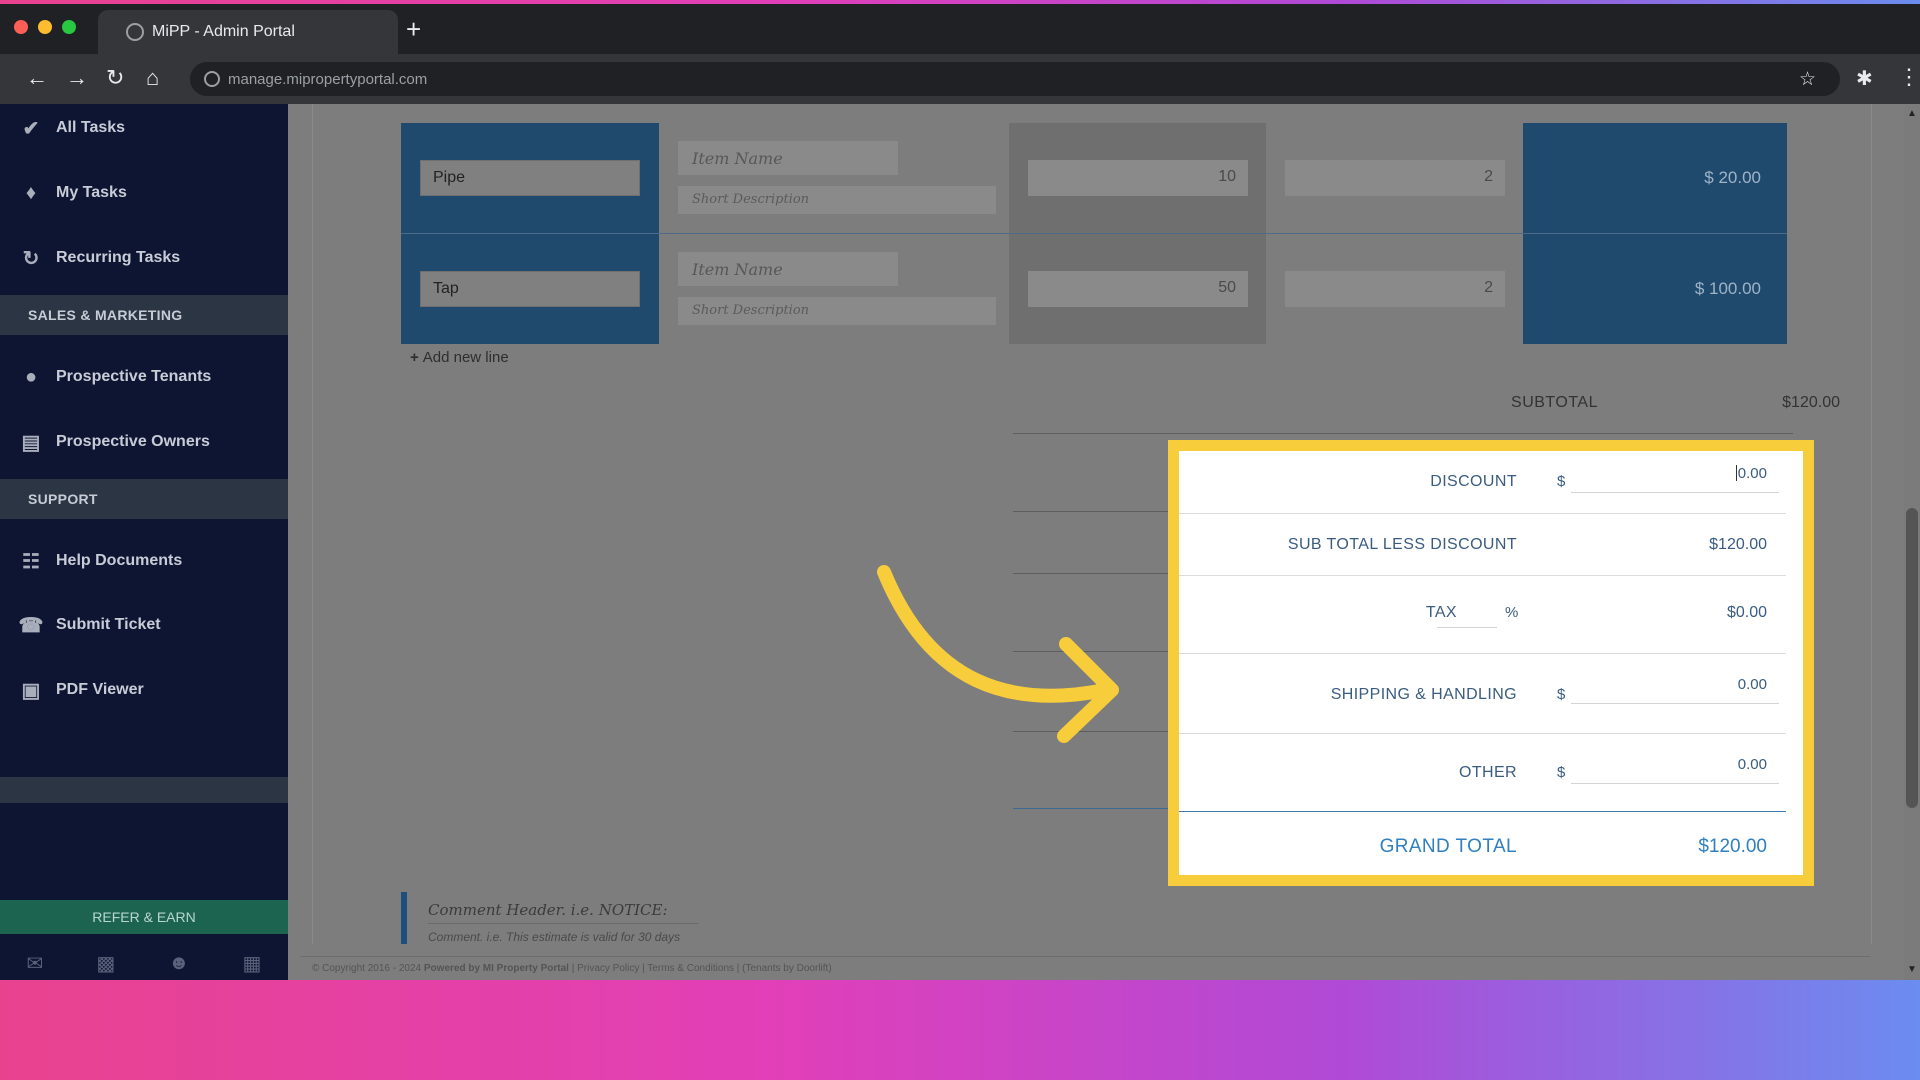 The width and height of the screenshot is (1920, 1080). I want to click on page-scrollbar: ▲ ▼, so click(1912, 542).